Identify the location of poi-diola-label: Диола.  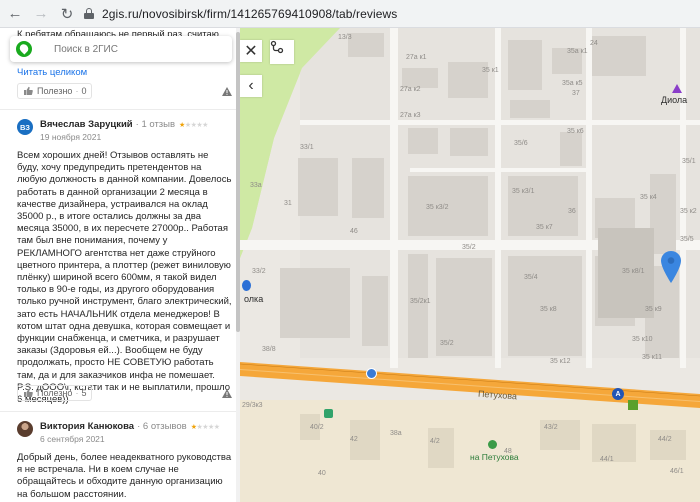
(674, 100).